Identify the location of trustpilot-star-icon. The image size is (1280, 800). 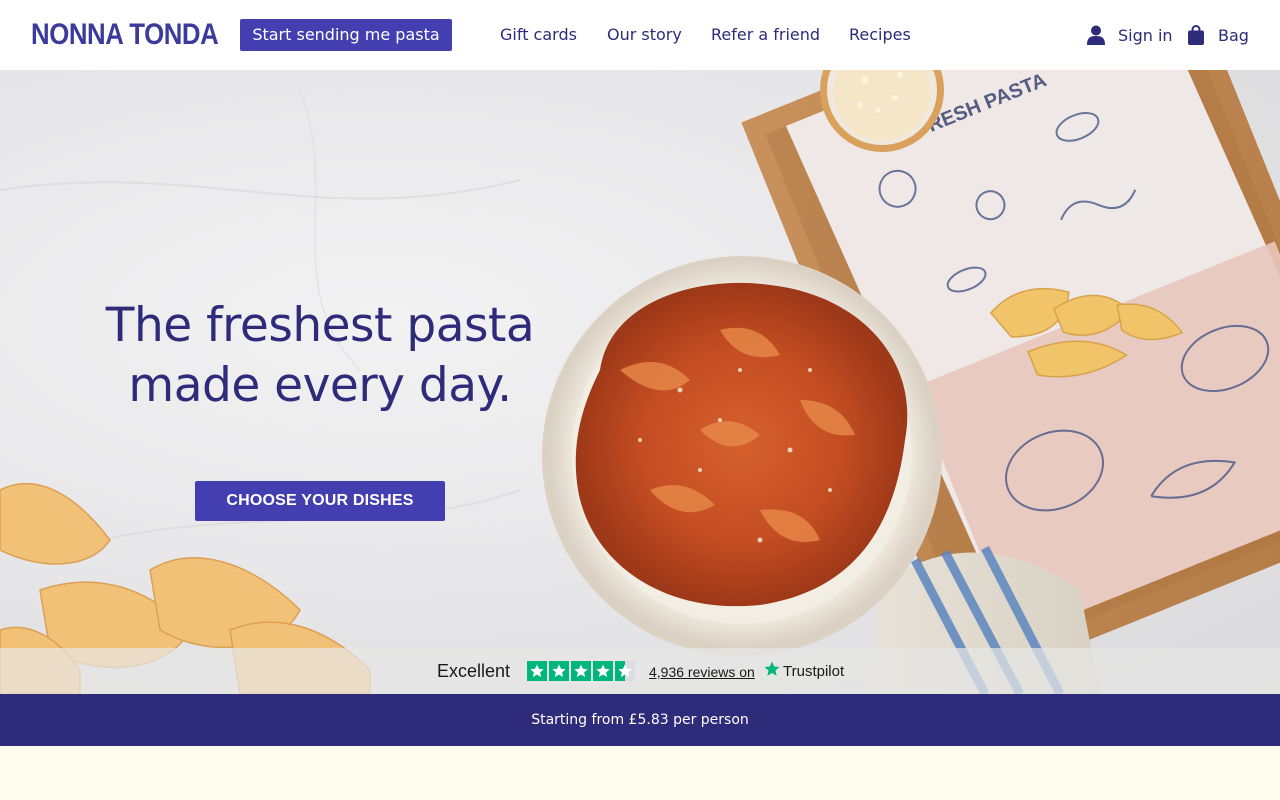
(772, 671).